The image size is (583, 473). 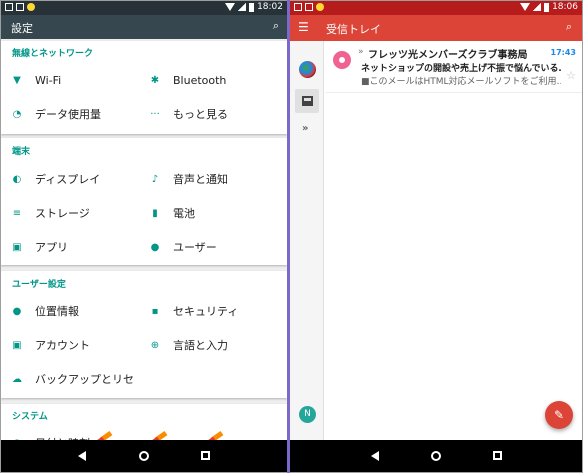 I want to click on item-label: ディスプレイ, so click(x=68, y=179).